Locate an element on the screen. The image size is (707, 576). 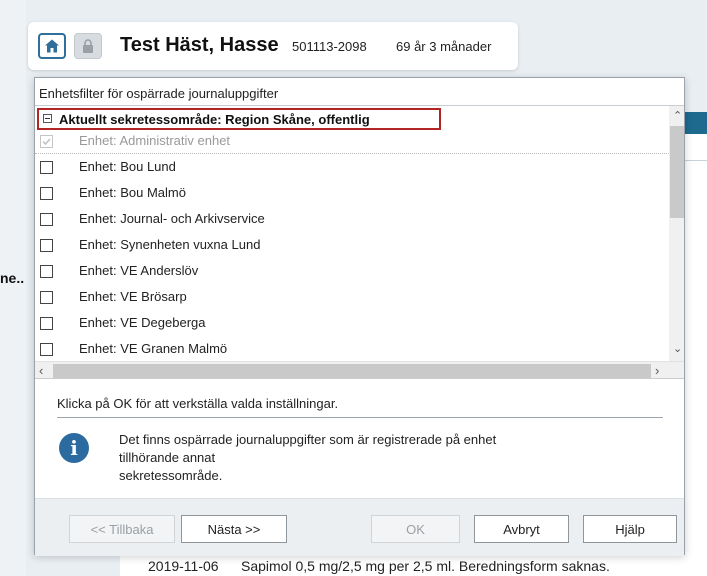
patient-age: 69 år 3 månader is located at coordinates (444, 46).